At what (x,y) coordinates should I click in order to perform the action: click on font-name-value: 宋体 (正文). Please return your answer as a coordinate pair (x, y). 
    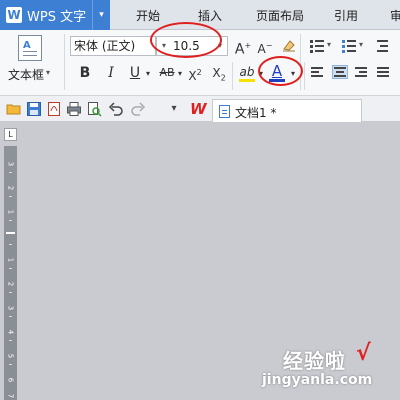
    Looking at the image, I should click on (105, 46).